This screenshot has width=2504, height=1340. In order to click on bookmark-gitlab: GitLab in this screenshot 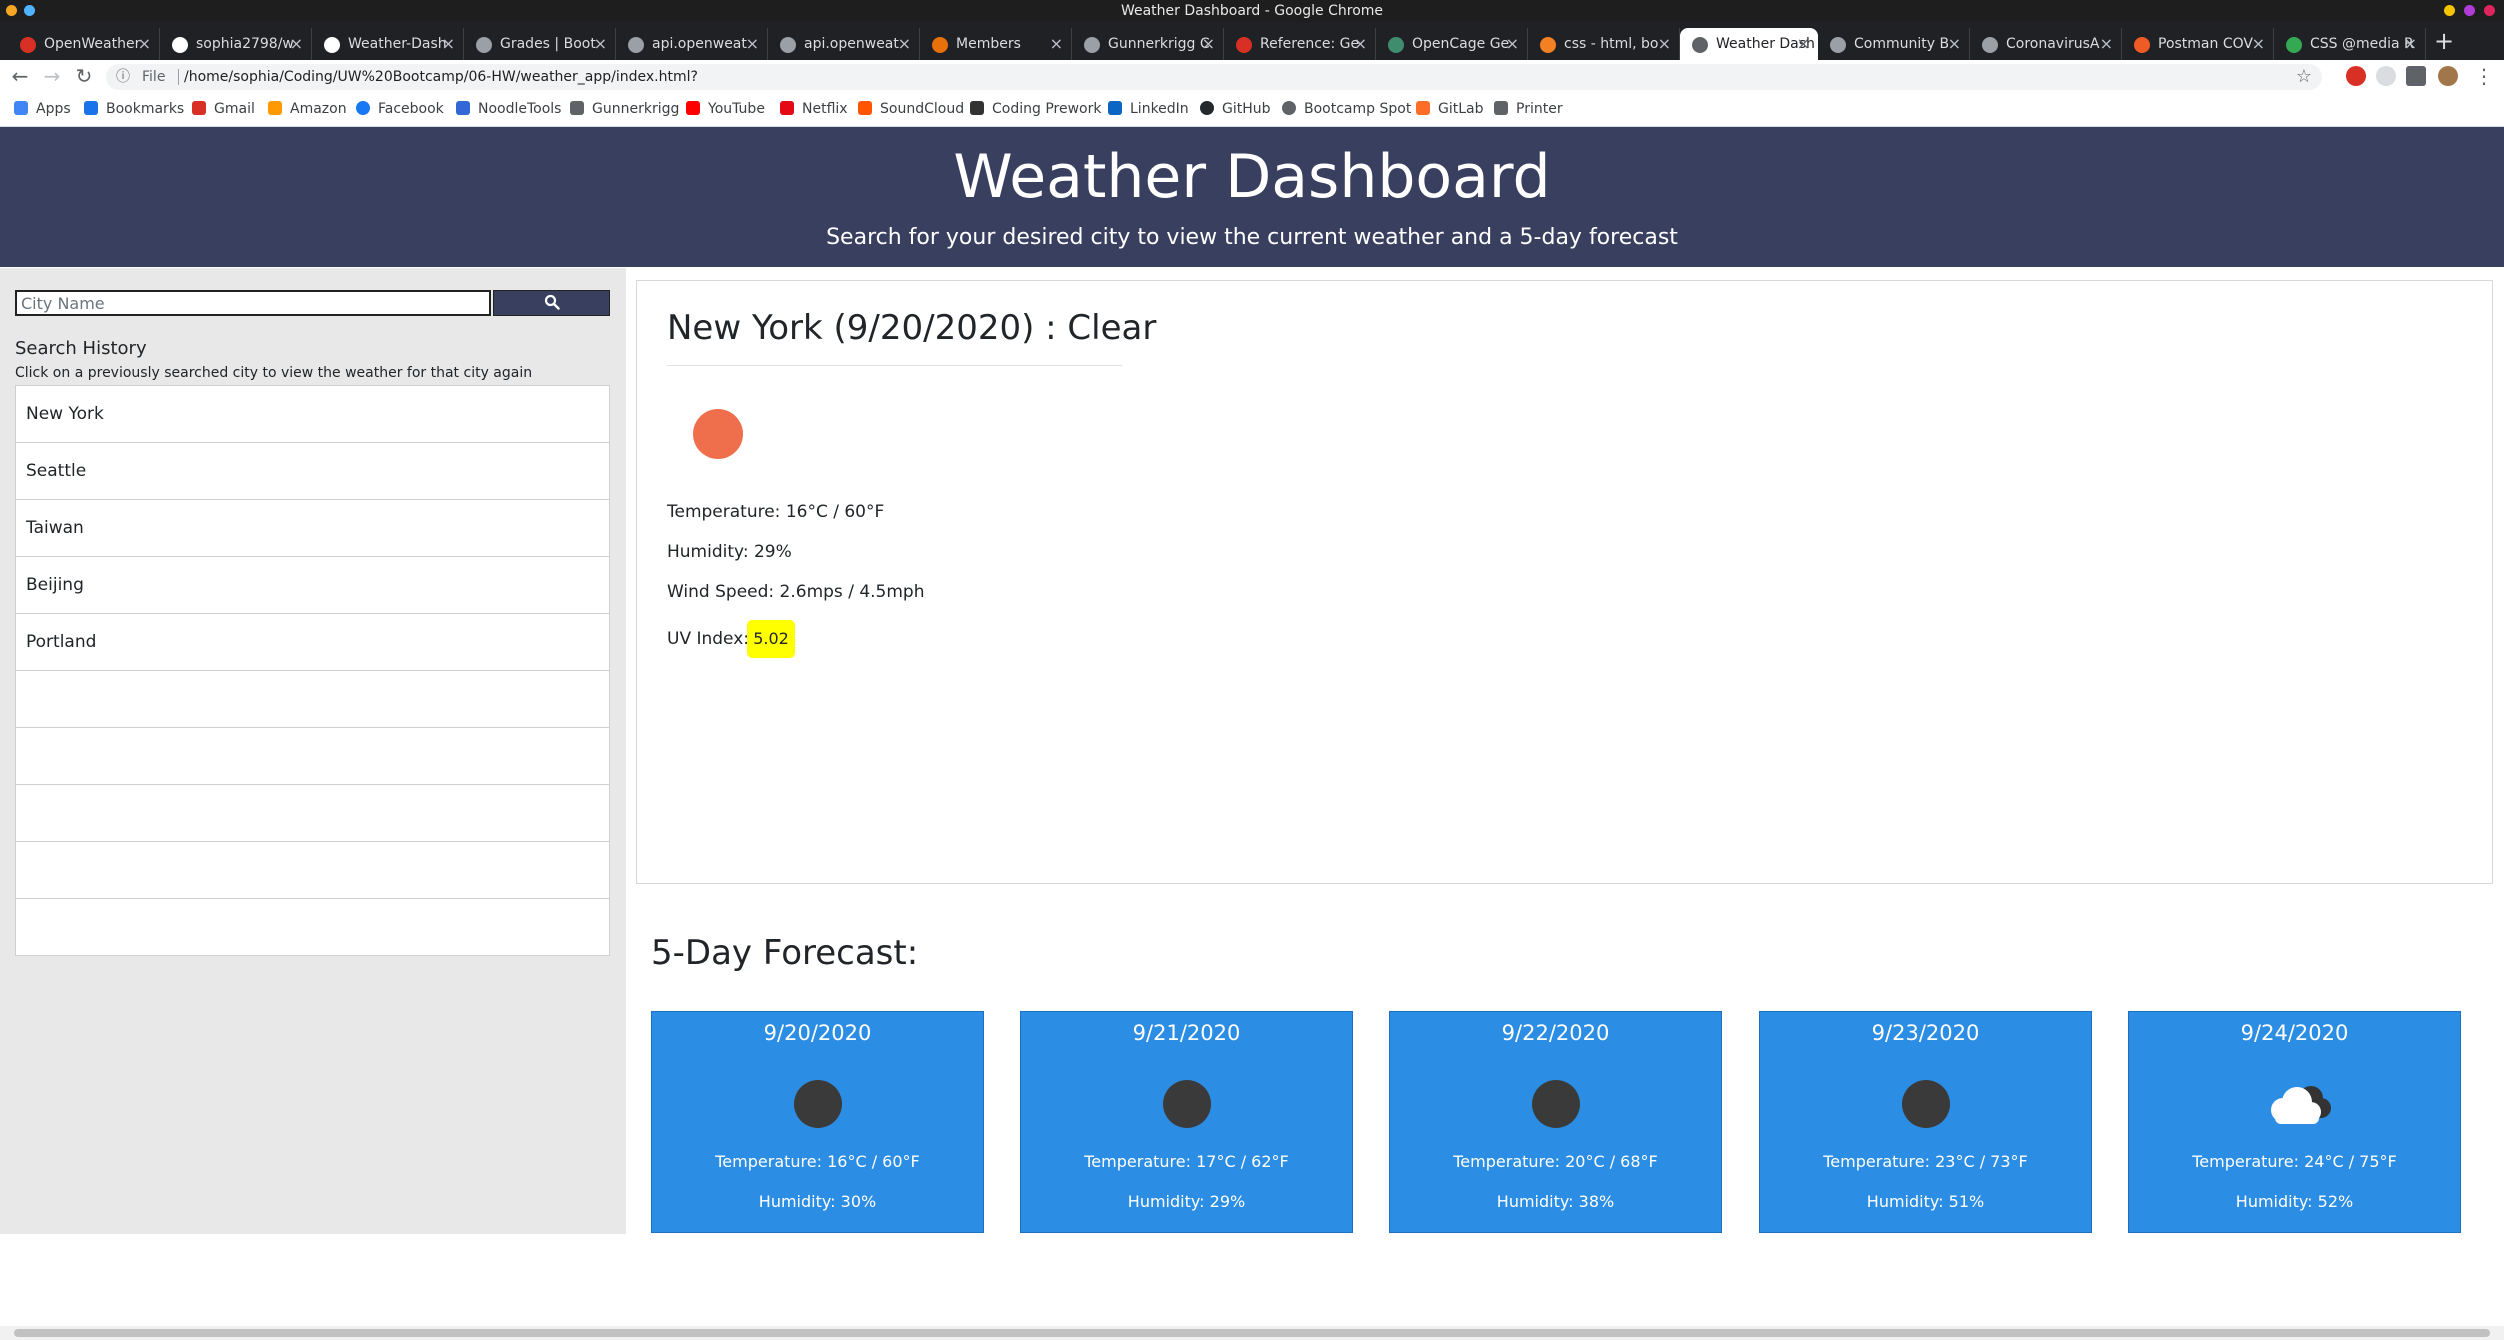, I will do `click(1450, 109)`.